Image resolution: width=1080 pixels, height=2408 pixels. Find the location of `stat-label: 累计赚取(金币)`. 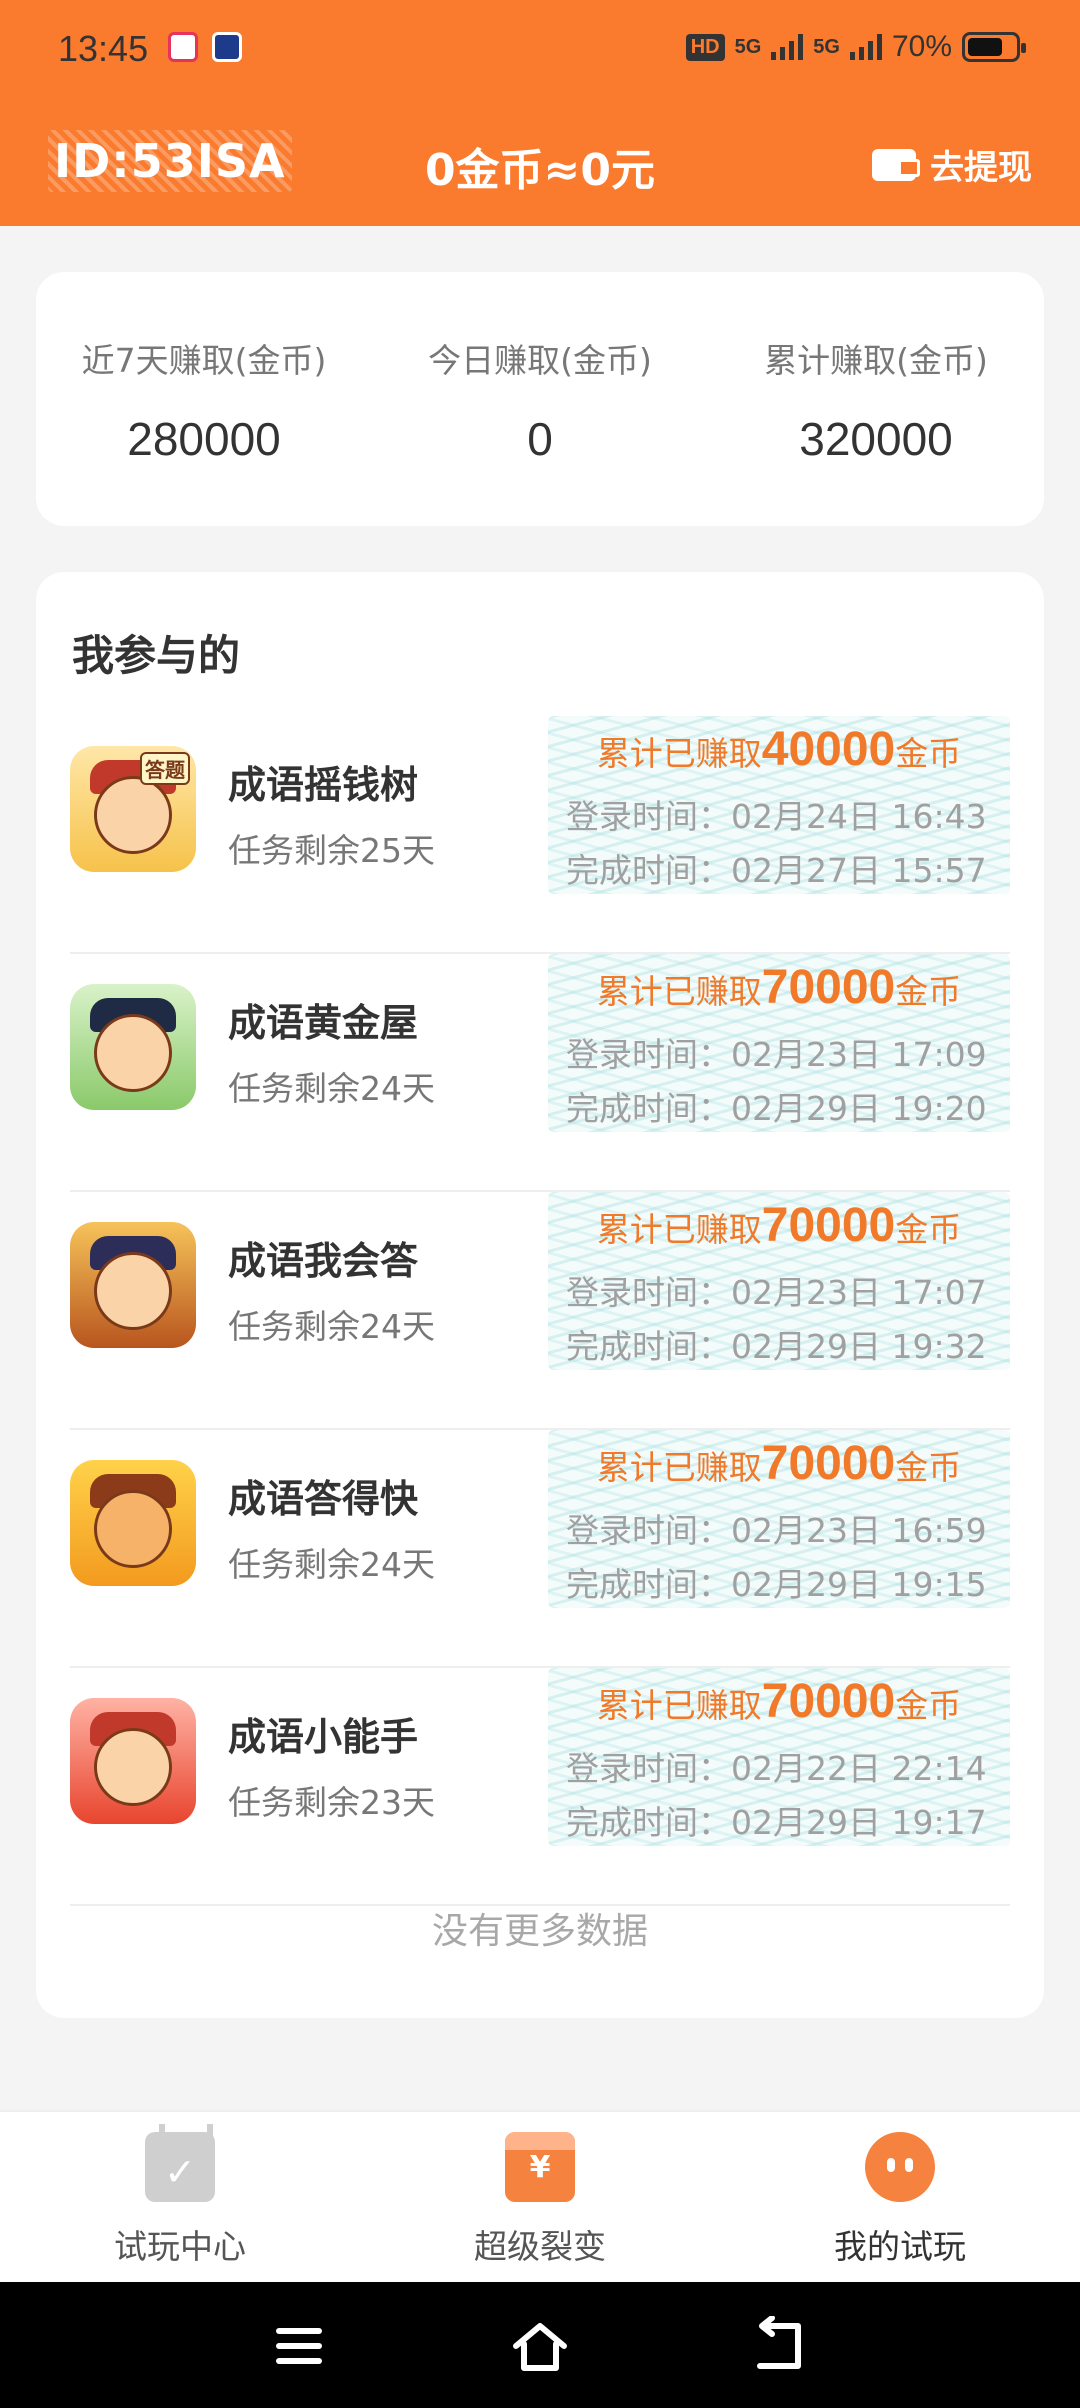

stat-label: 累计赚取(金币) is located at coordinates (876, 360).